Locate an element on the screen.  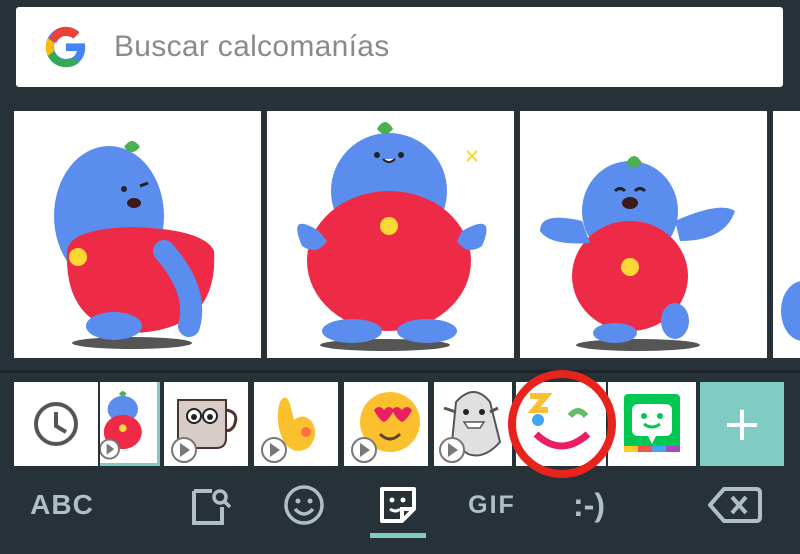
yellow-hand-pack-tab is located at coordinates (296, 424).